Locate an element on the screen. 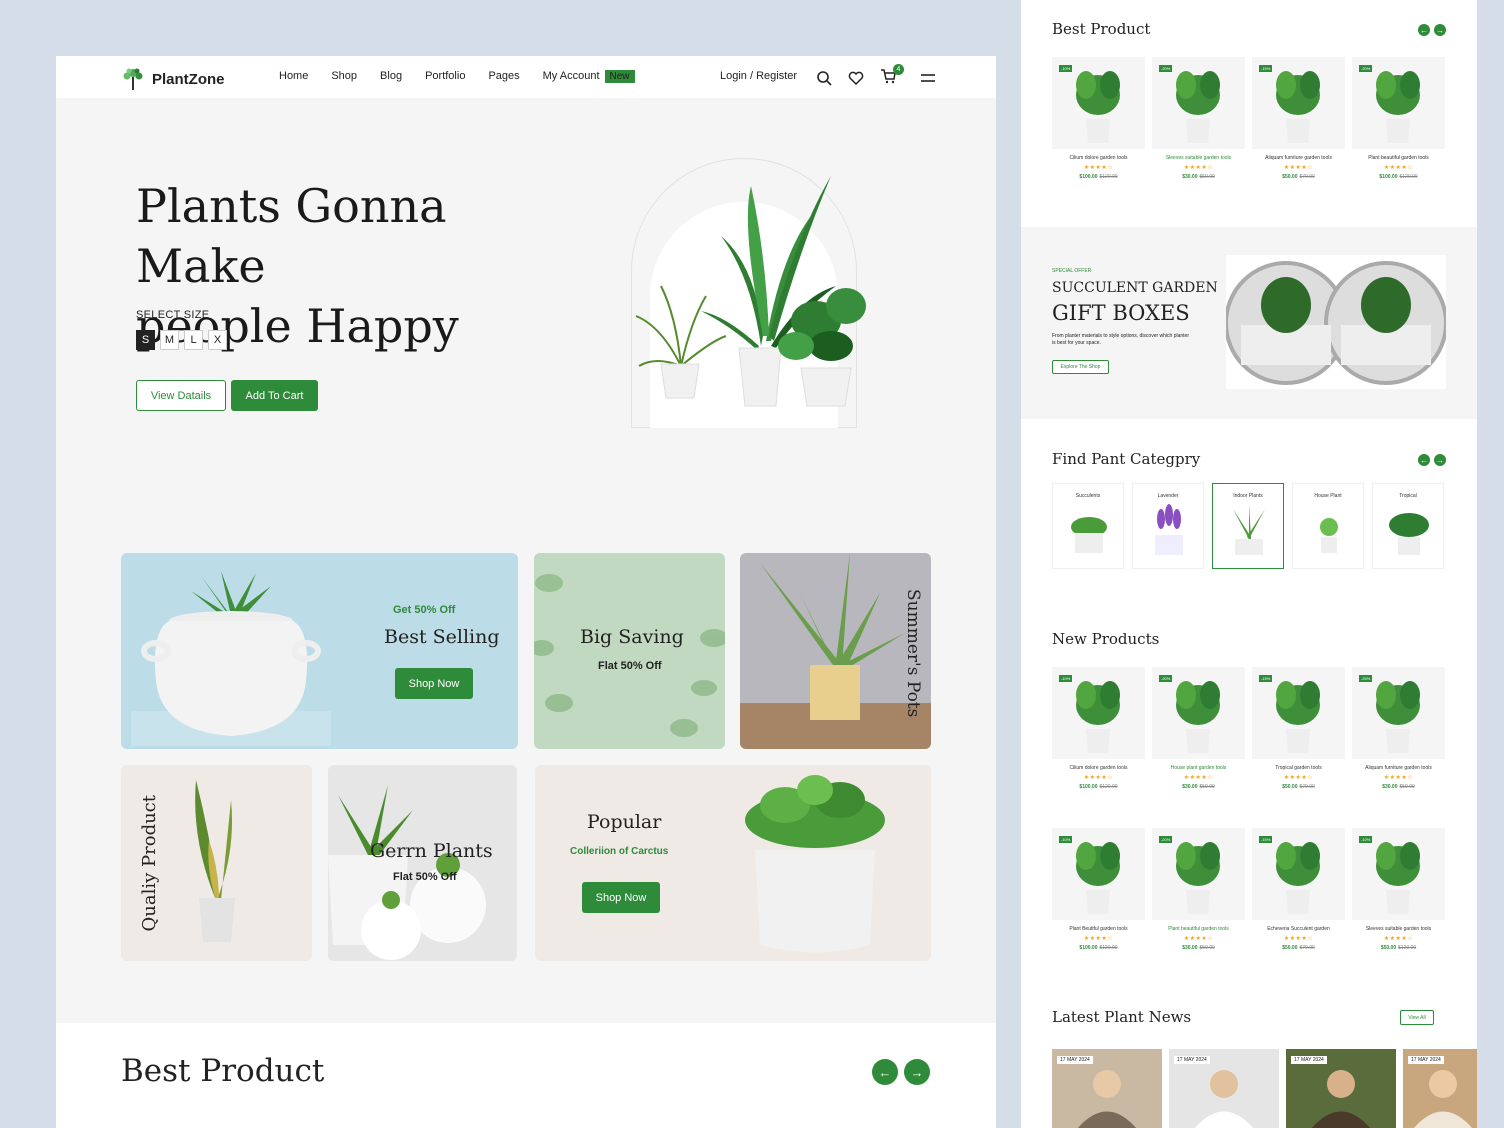 The height and width of the screenshot is (1128, 1504). category-indoor-plants: Indoor Plants is located at coordinates (1248, 526).